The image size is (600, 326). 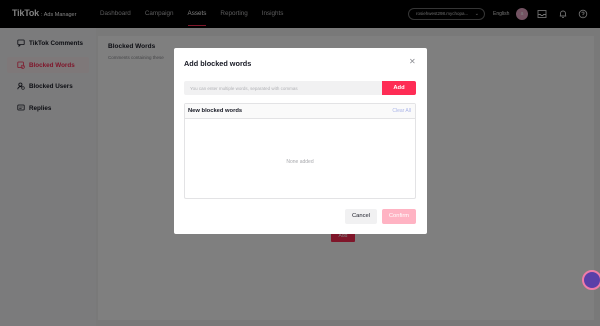 I want to click on add-button: Add, so click(x=399, y=88).